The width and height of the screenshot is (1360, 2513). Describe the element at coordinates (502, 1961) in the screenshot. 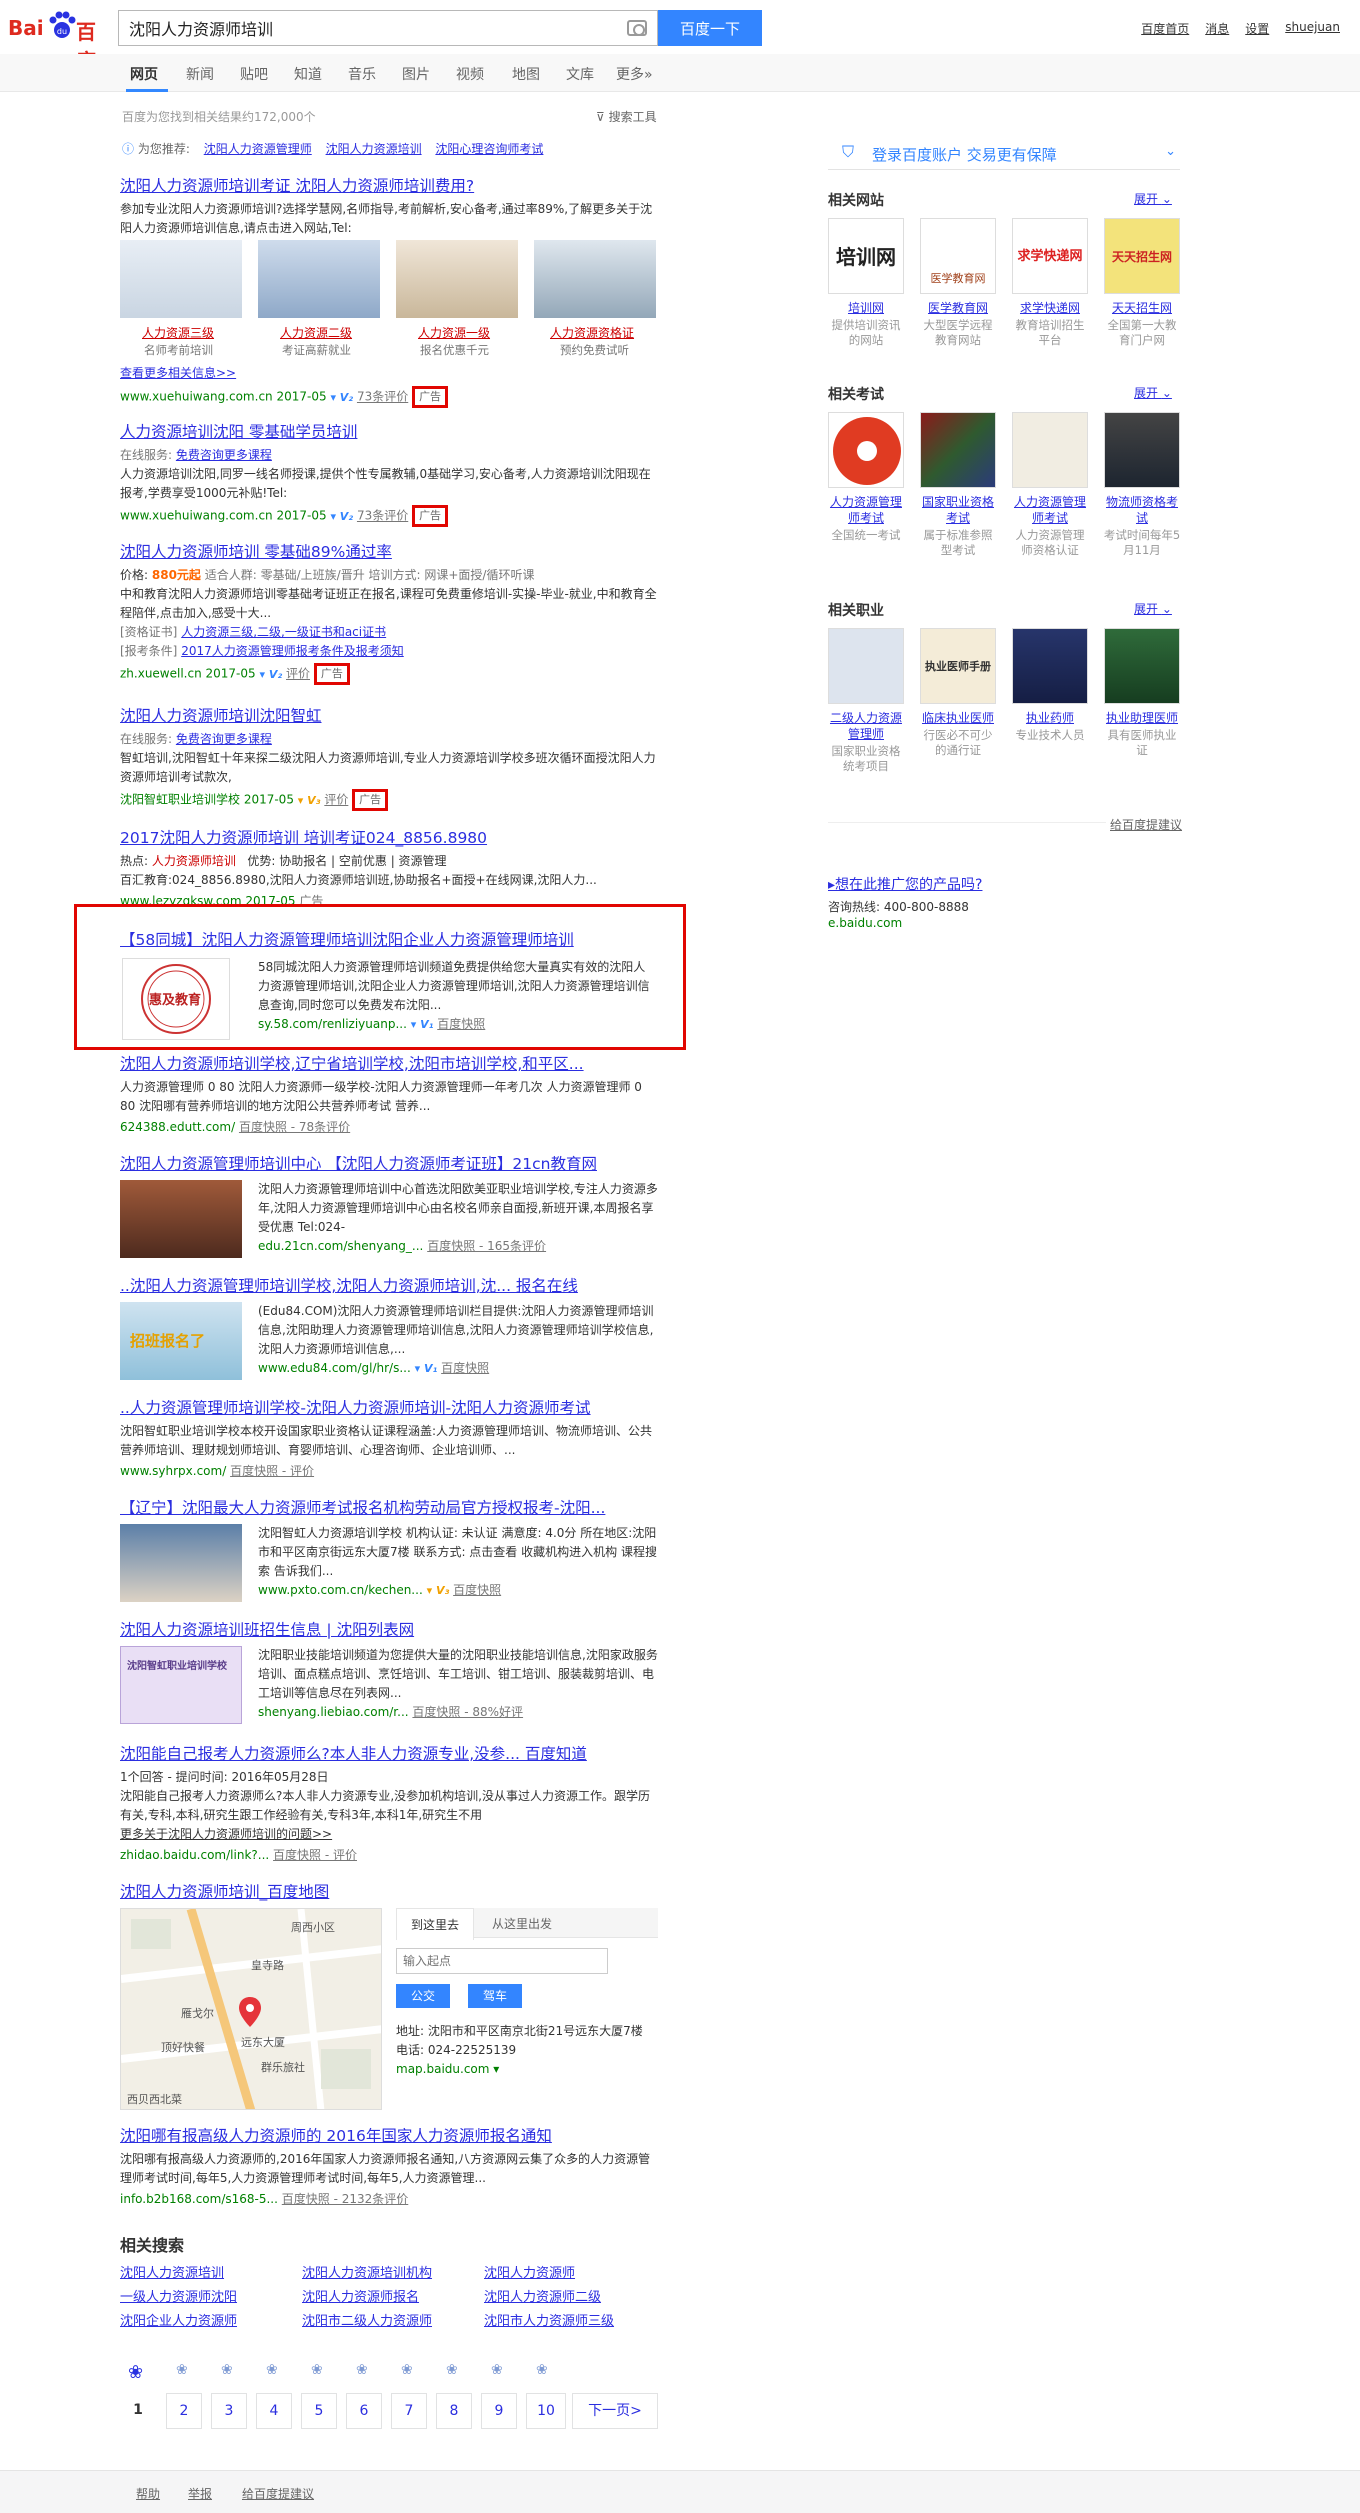

I see `start-point-input` at that location.